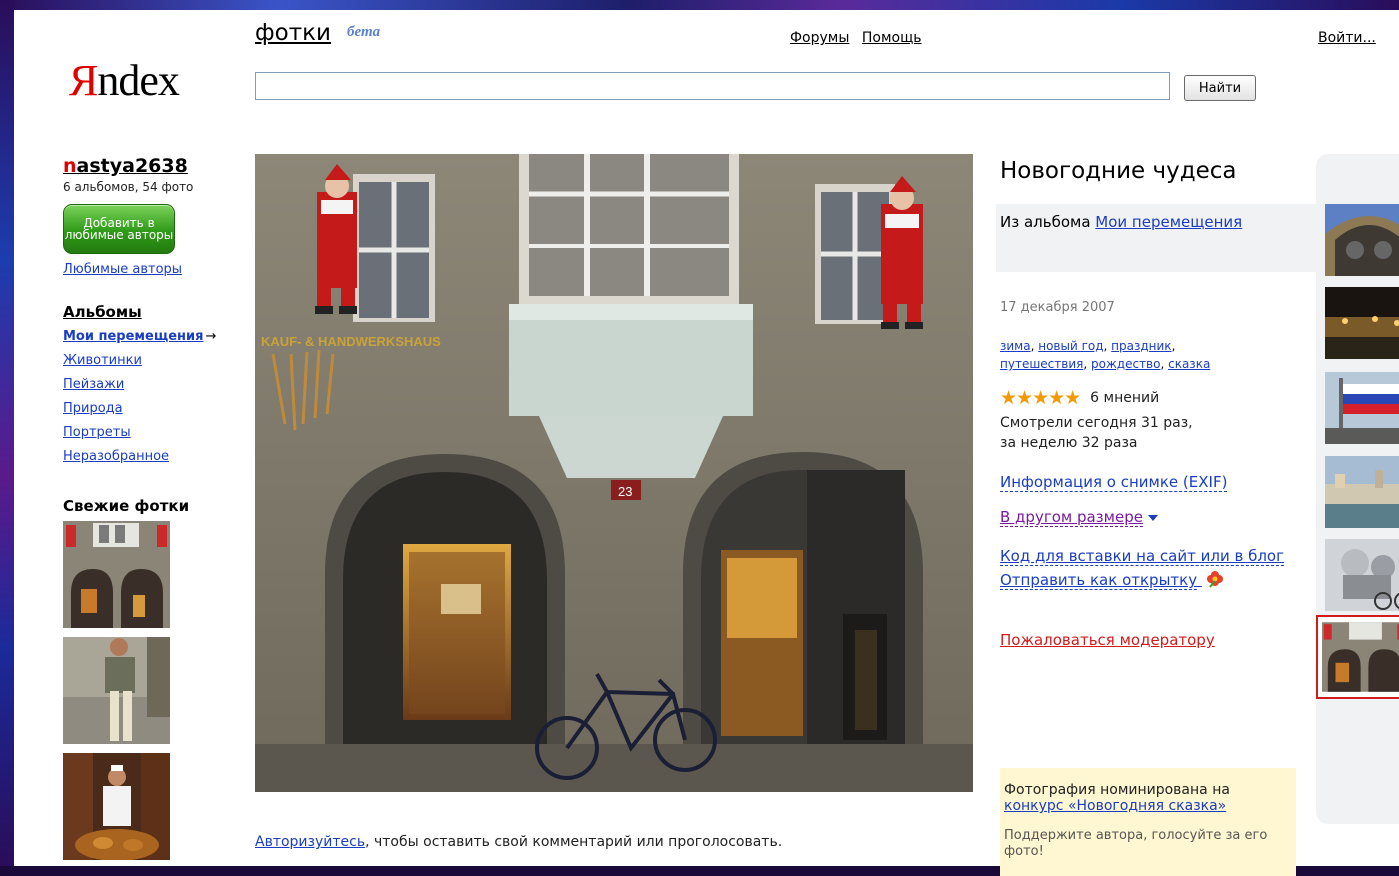 The image size is (1399, 876). I want to click on fresh-photos-heading: Свежие фотки, so click(126, 506).